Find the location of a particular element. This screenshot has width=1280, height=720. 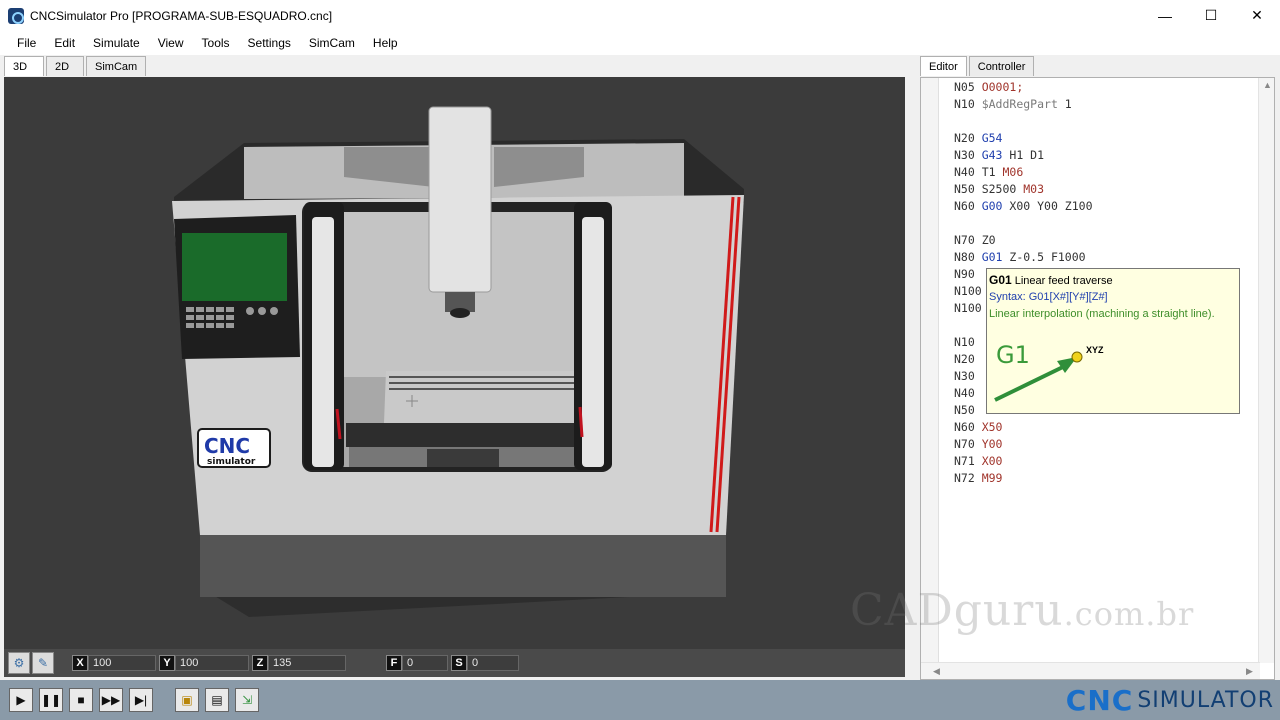

view-tabs: 3D 2D SimCam is located at coordinates (76, 66).